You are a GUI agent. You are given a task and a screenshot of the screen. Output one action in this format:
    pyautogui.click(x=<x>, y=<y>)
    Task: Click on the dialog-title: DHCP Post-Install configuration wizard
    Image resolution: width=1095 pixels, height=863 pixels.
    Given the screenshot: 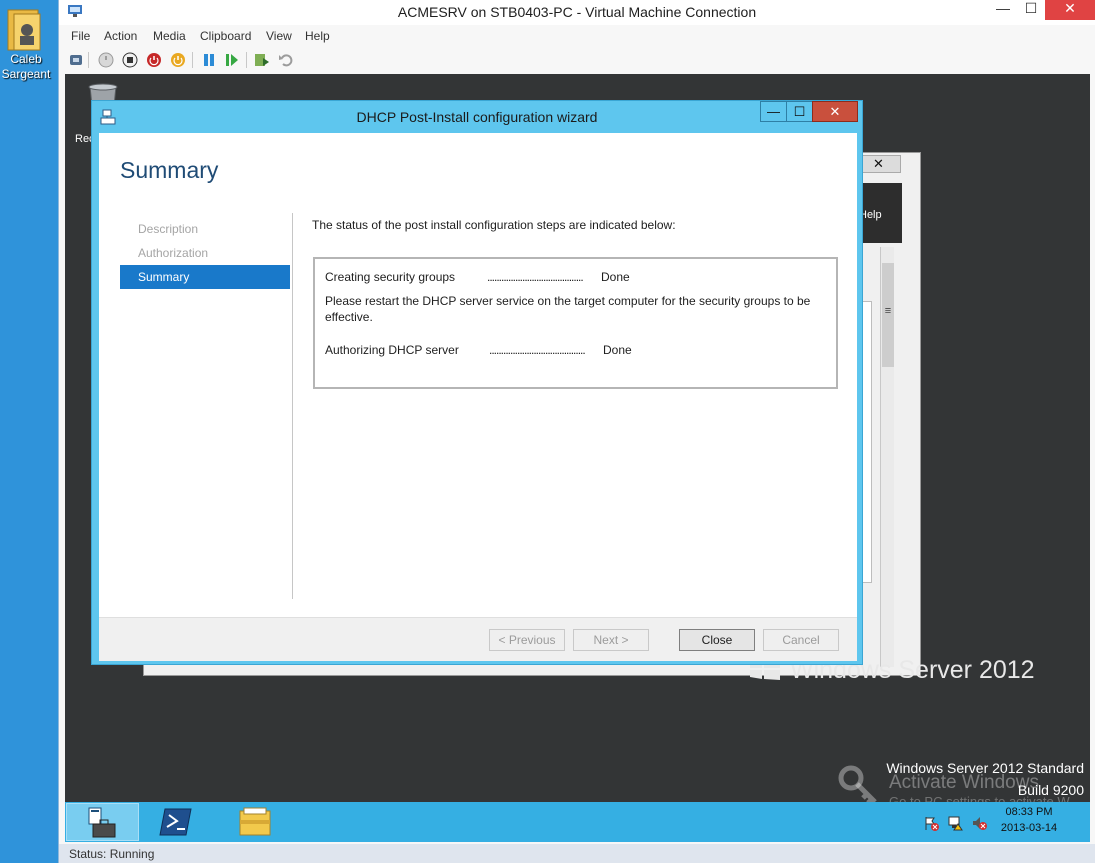 What is the action you would take?
    pyautogui.click(x=477, y=117)
    